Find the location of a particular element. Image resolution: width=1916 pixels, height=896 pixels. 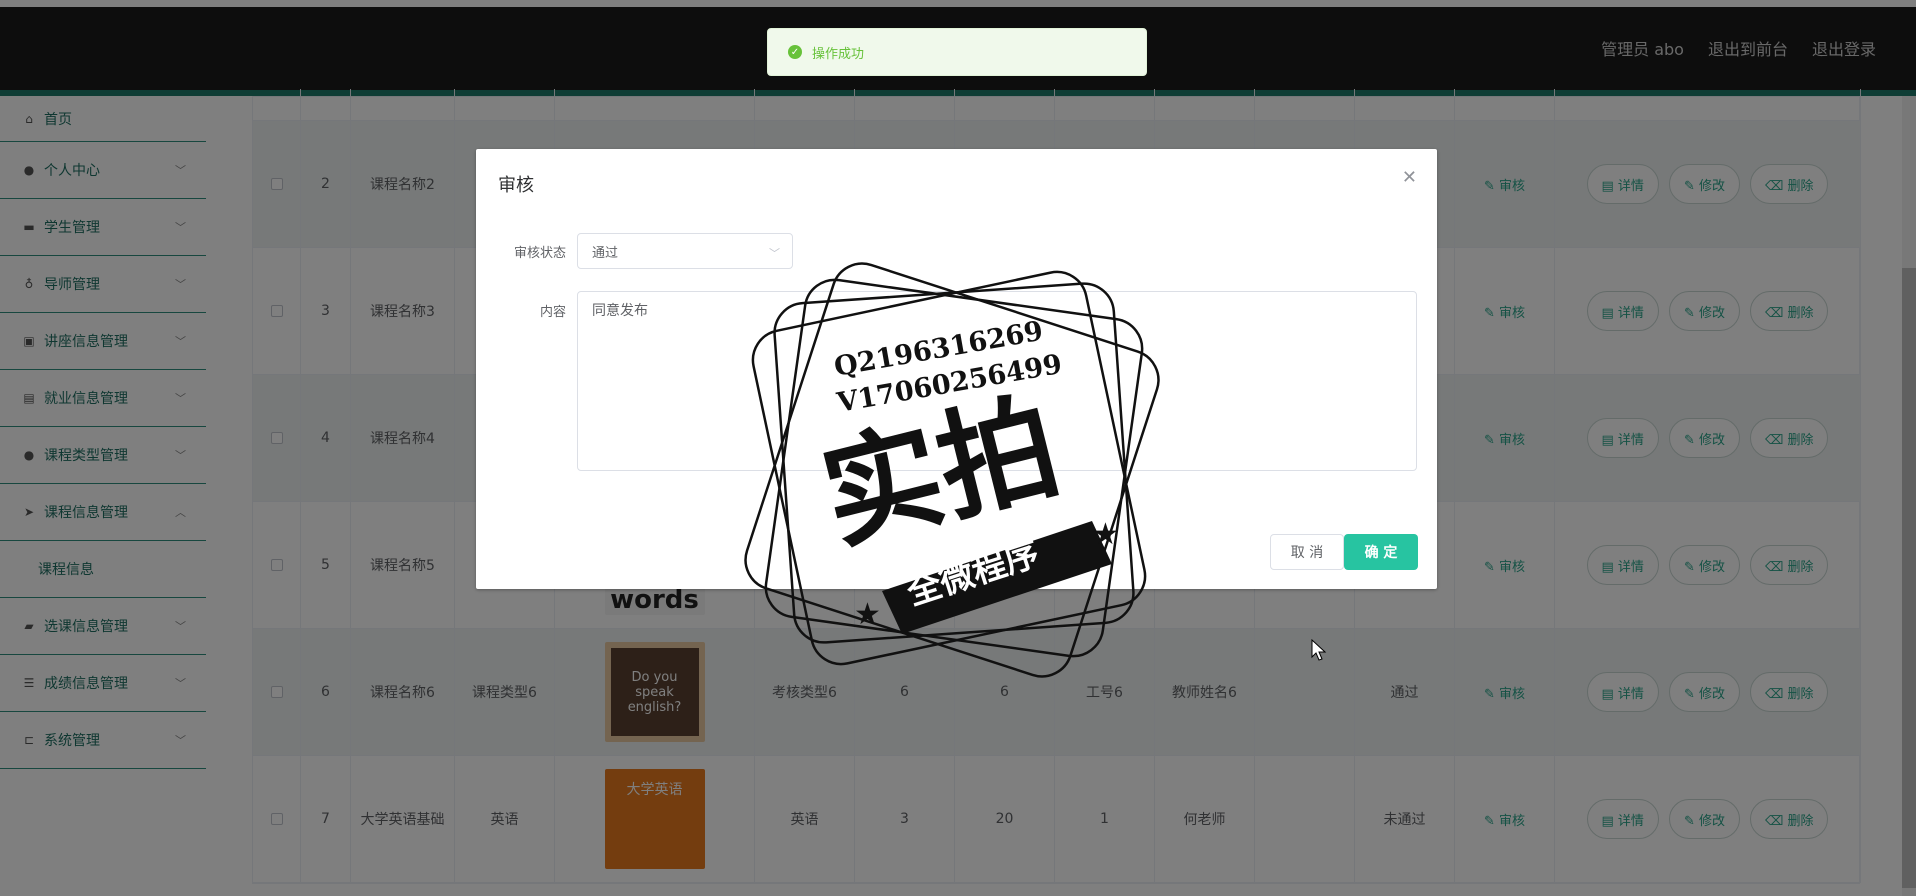

check-circle-icon: ✓ is located at coordinates (795, 52).